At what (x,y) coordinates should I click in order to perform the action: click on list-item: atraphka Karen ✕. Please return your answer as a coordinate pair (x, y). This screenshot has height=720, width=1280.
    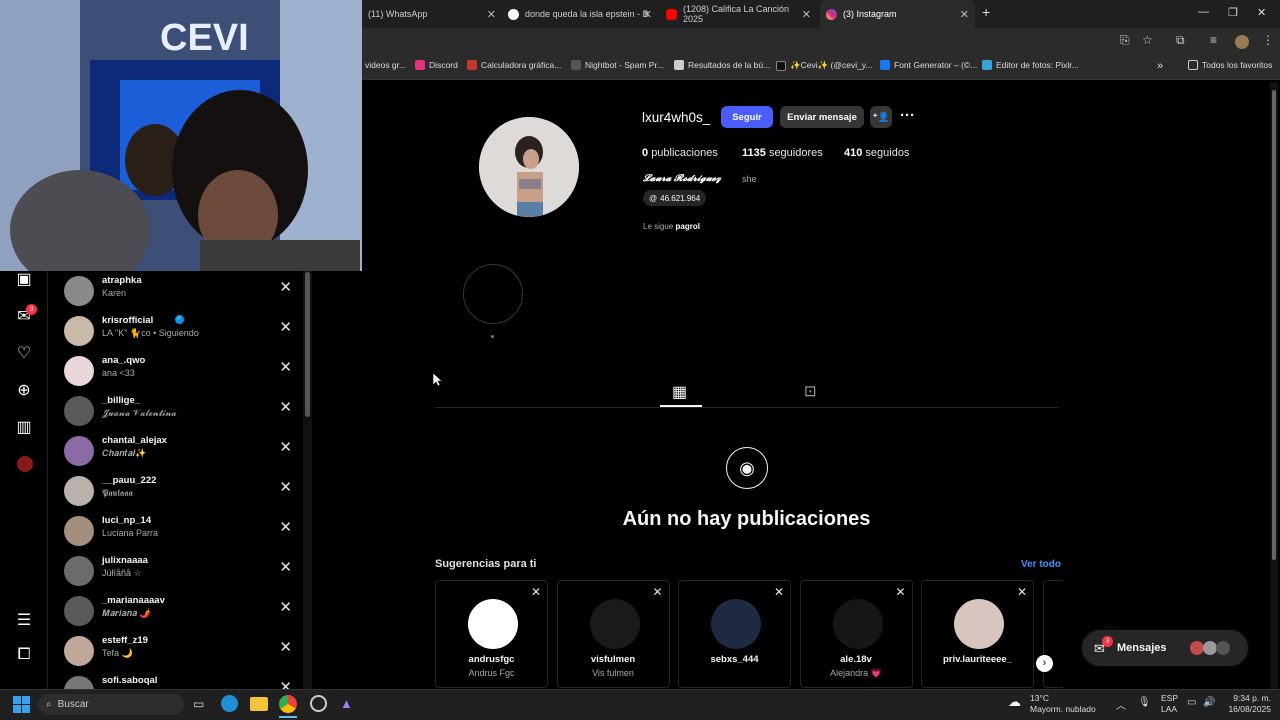
    Looking at the image, I should click on (182, 291).